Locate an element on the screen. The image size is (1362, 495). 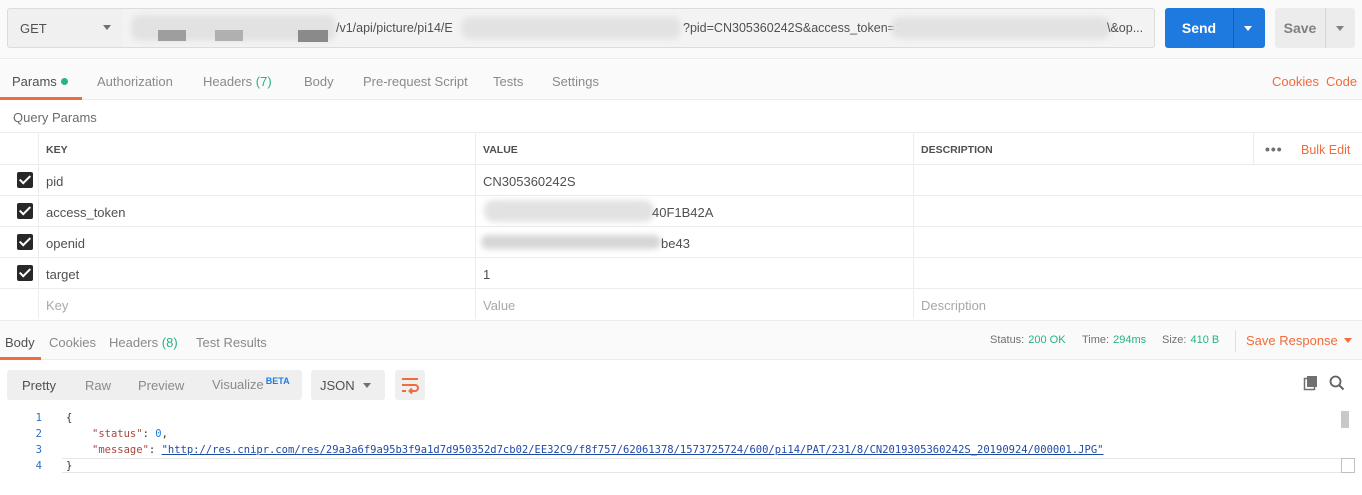
key-input: Key is located at coordinates (257, 304).